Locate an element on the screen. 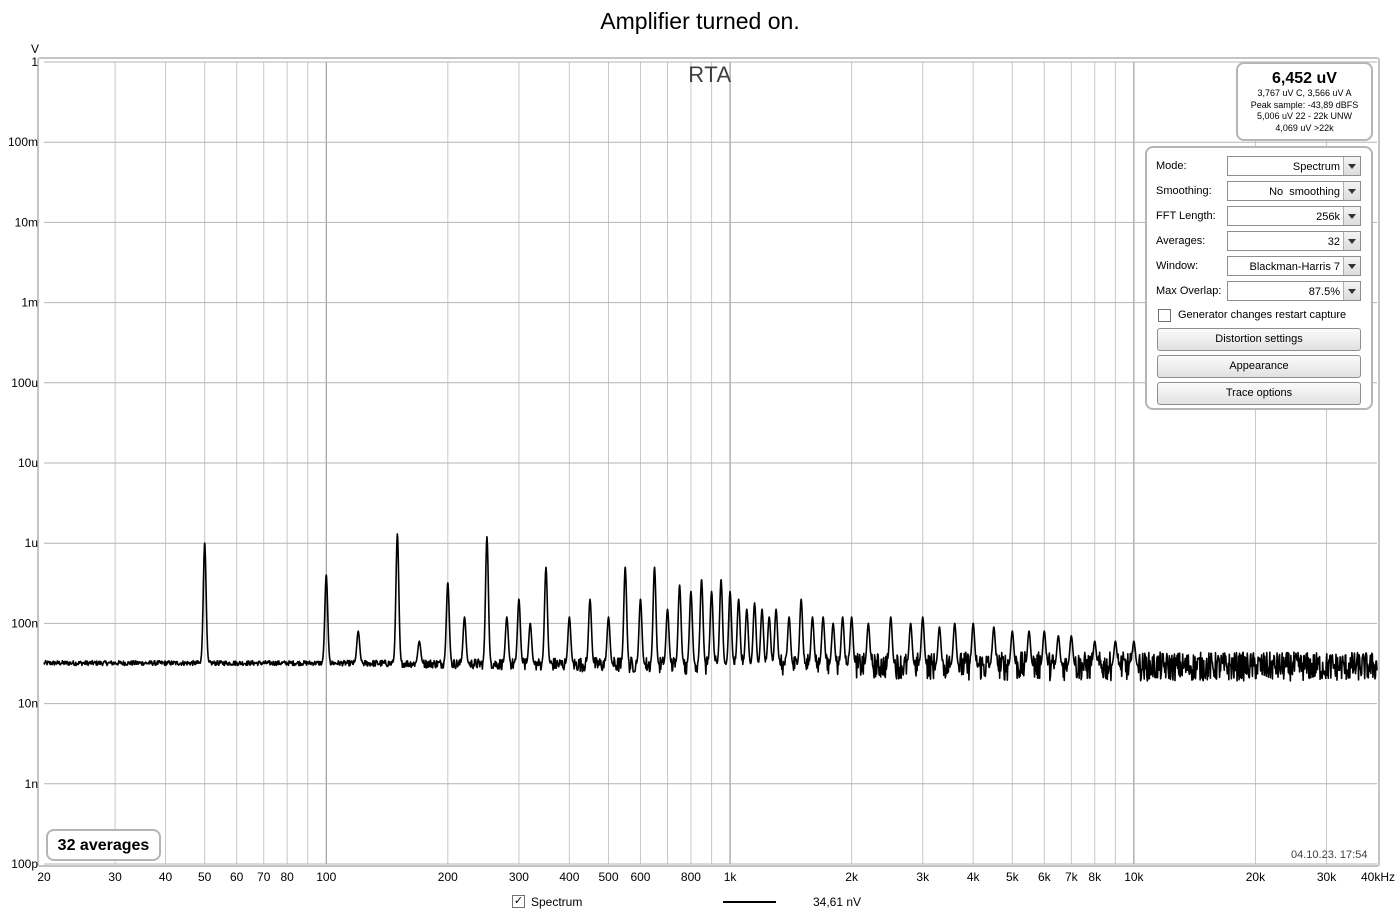 Image resolution: width=1400 pixels, height=917 pixels. x-tick-label: 60 is located at coordinates (237, 877).